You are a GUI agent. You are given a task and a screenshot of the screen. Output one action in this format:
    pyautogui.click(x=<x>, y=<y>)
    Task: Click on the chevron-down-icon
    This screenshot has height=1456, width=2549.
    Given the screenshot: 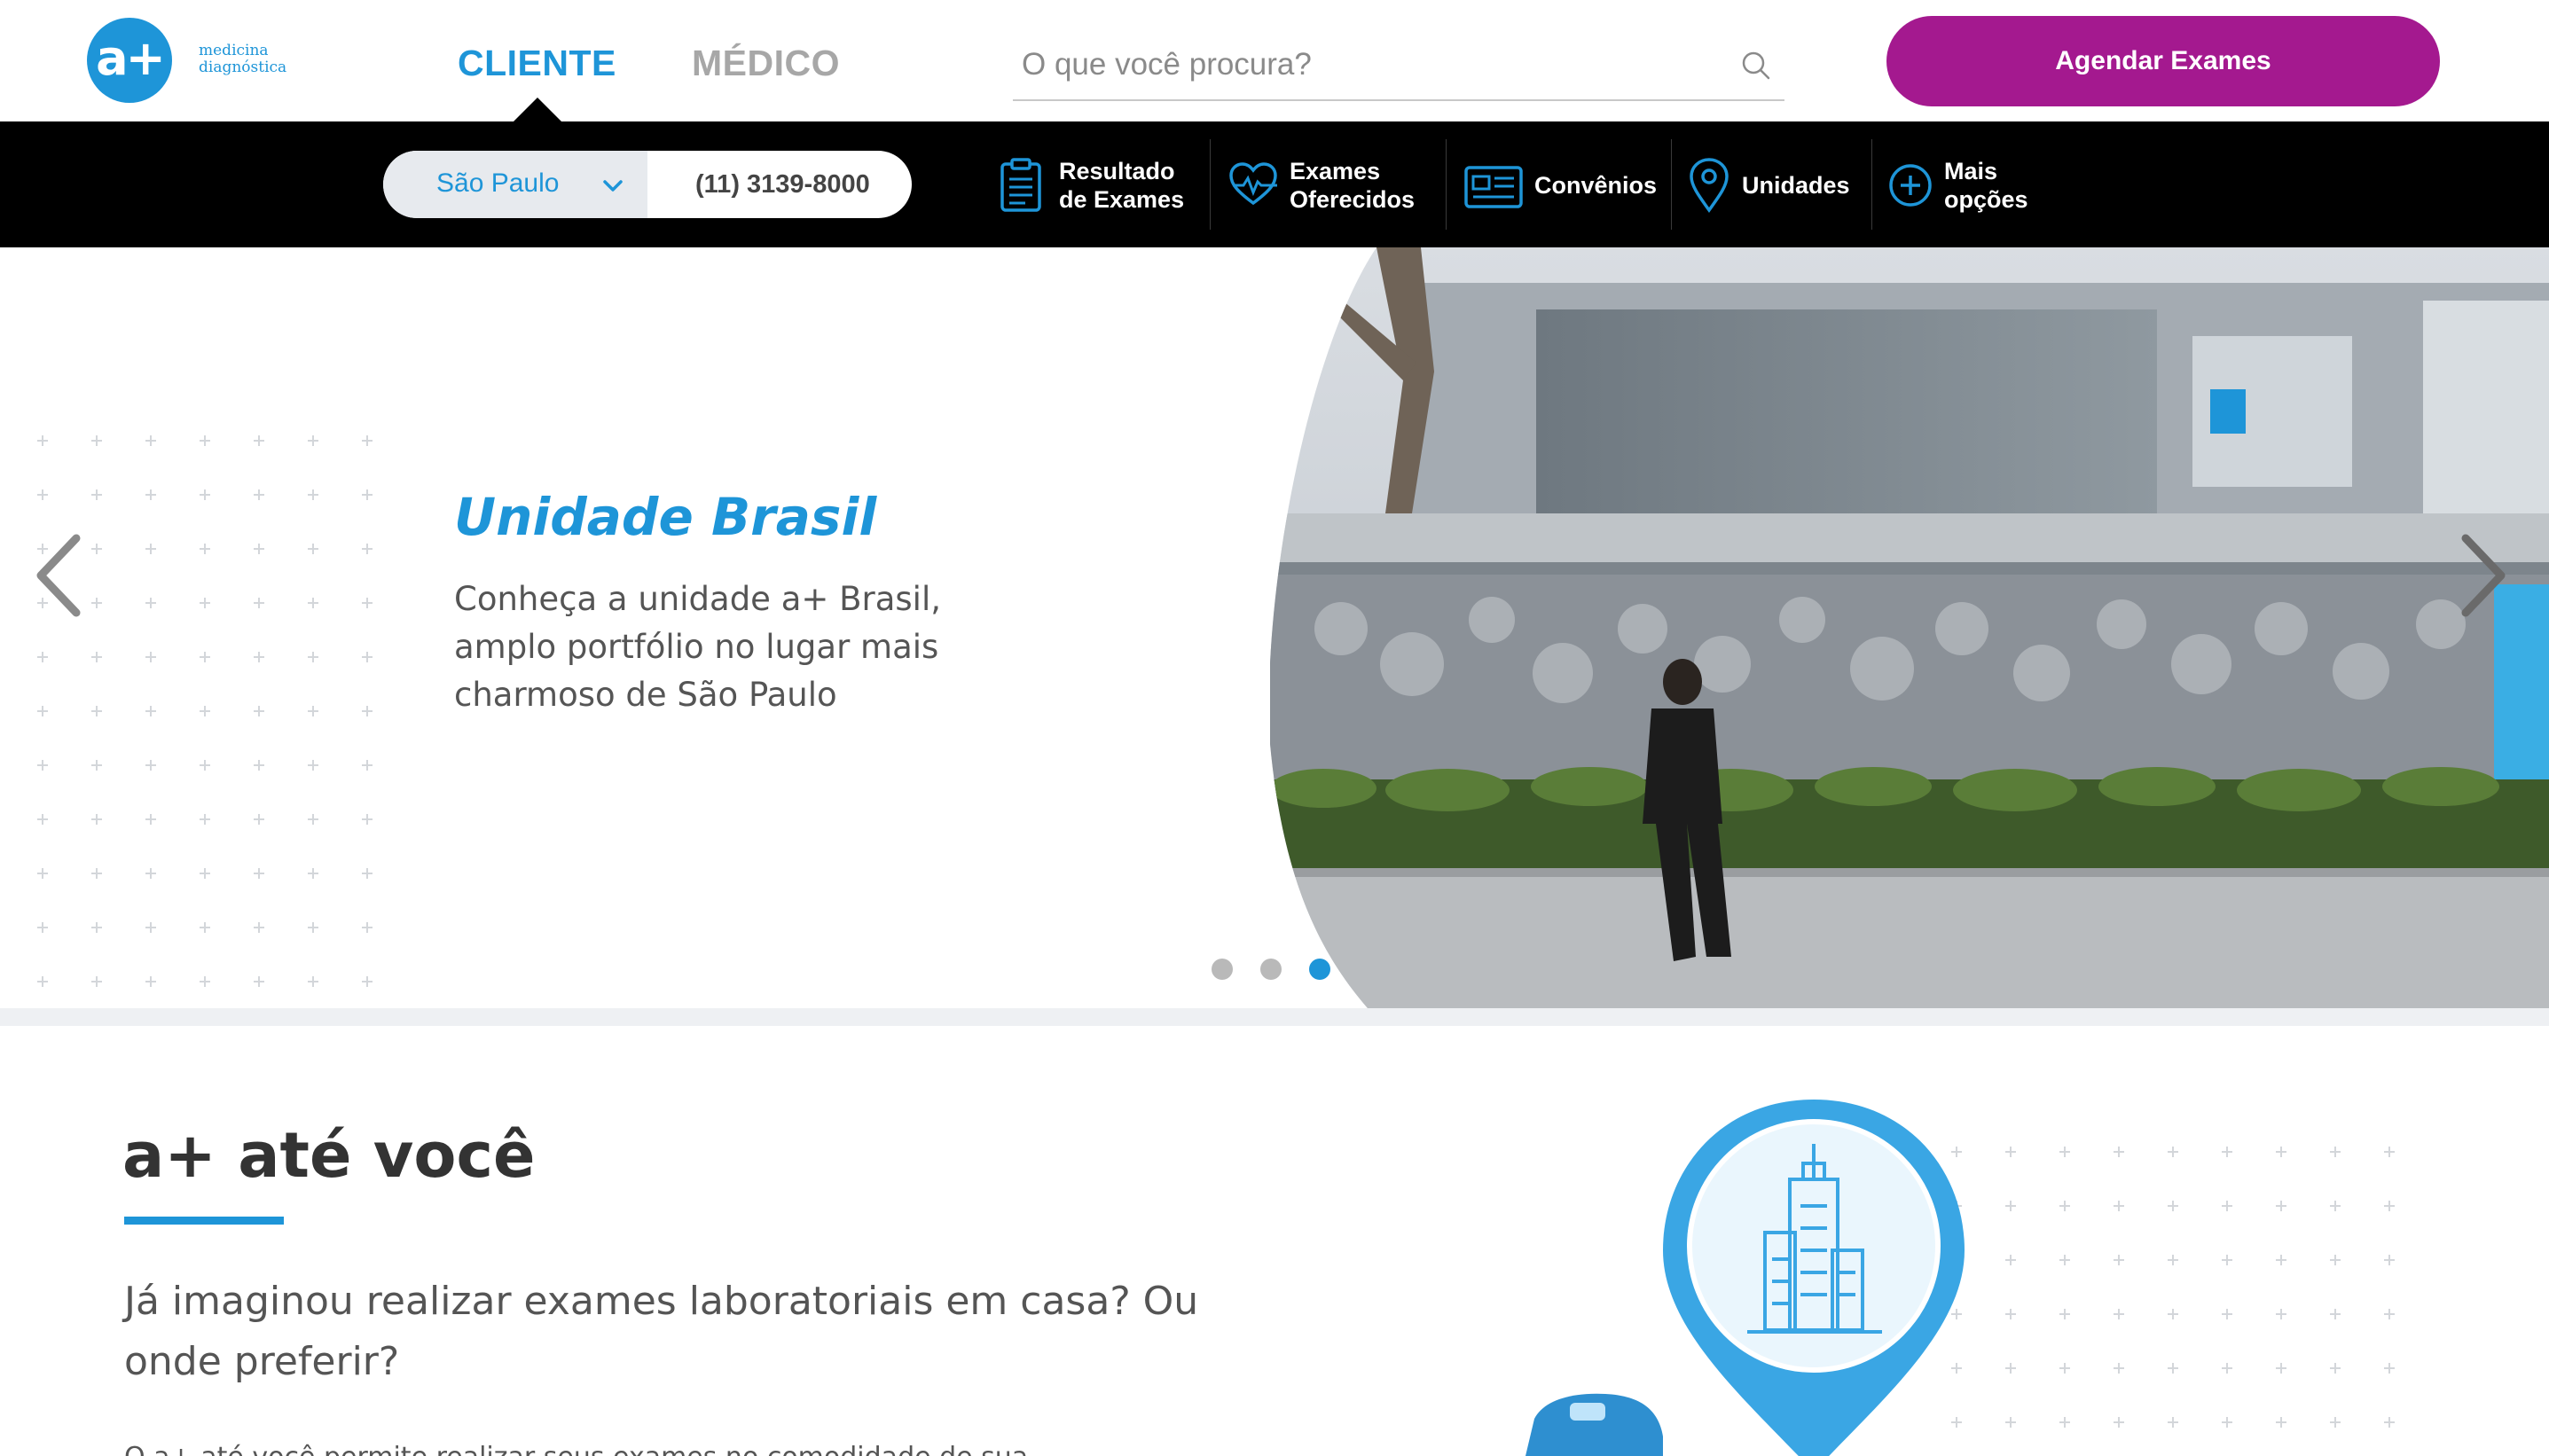 What is the action you would take?
    pyautogui.click(x=613, y=186)
    